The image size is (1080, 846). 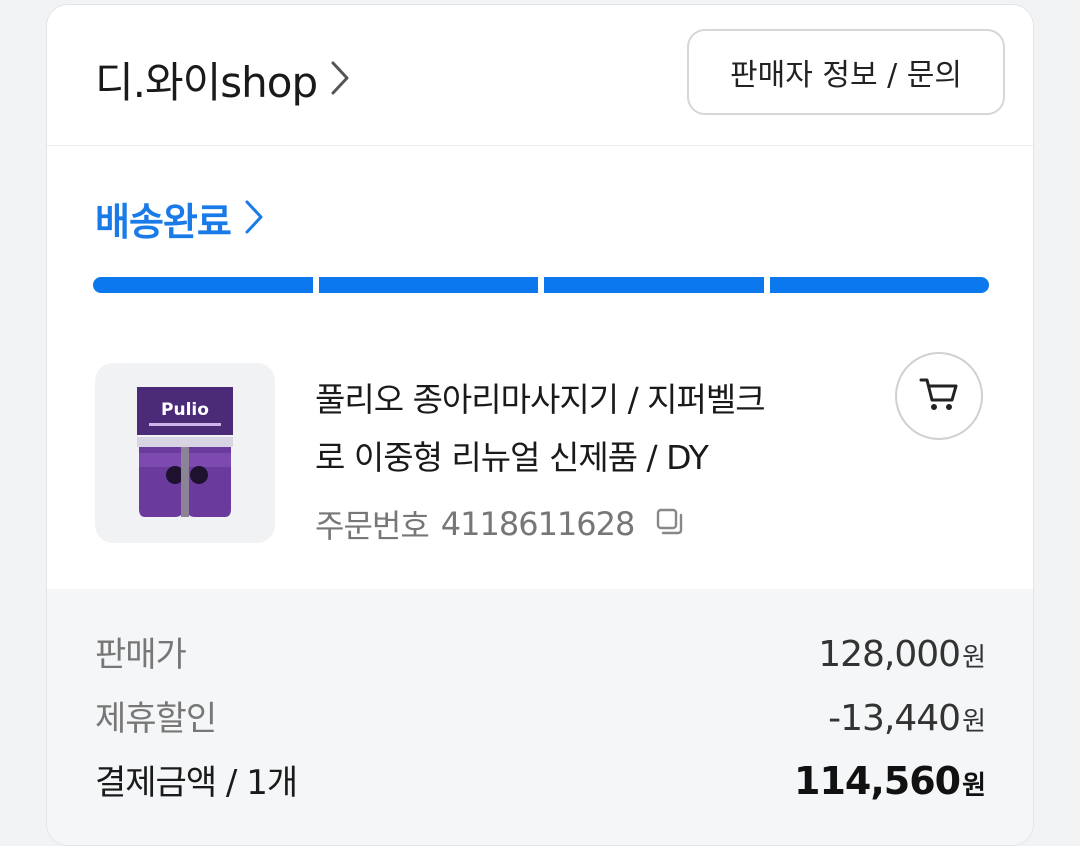 I want to click on product-name-line: 풀리오 종아리마사지기 / 지퍼벨크, so click(x=540, y=399).